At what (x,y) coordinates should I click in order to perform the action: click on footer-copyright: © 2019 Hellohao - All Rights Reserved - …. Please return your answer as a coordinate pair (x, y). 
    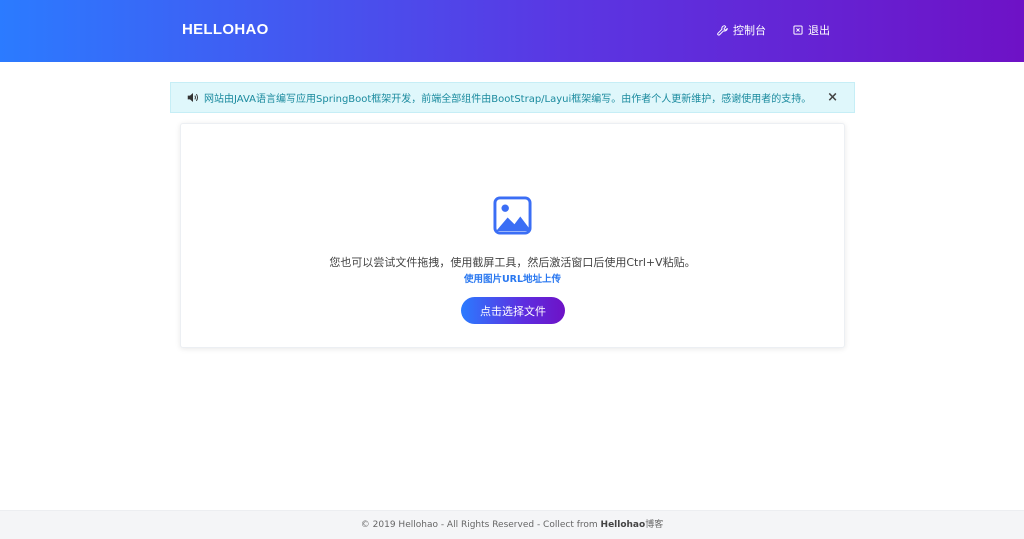
    Looking at the image, I should click on (480, 525).